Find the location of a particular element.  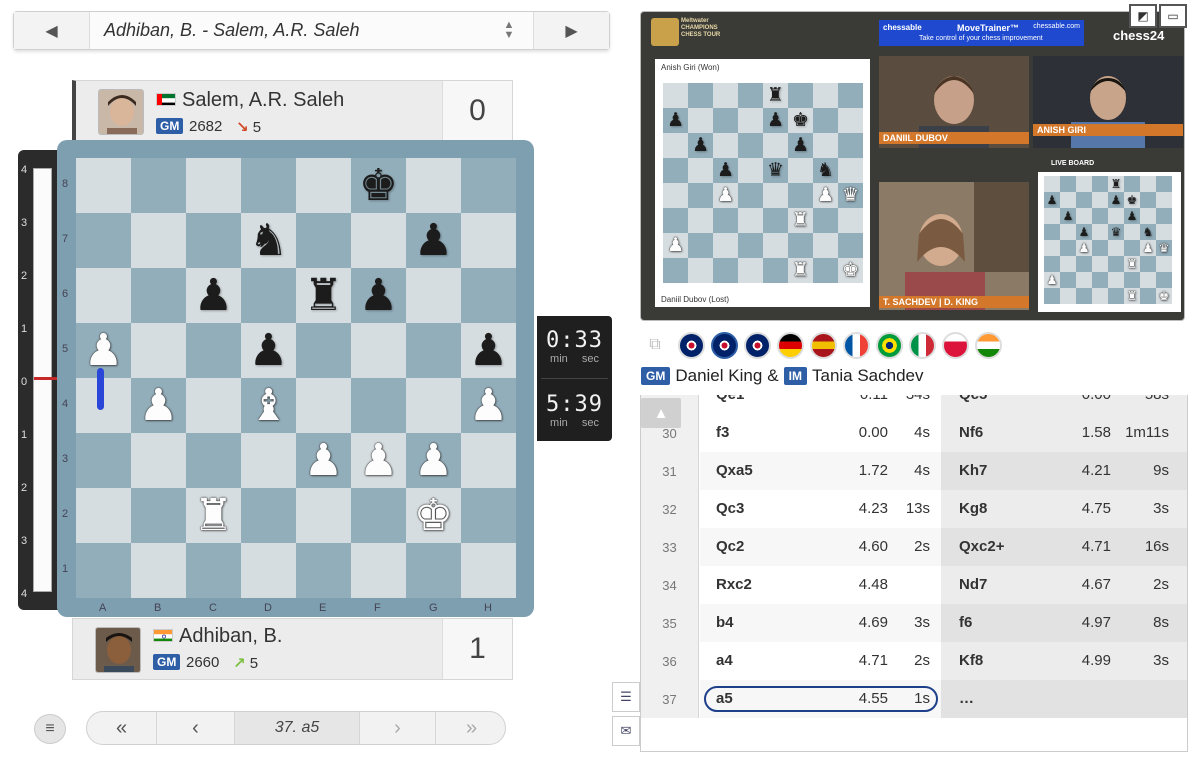

game-title: Adhiban, B. - Salem, A.R. Saleh is located at coordinates (231, 30).